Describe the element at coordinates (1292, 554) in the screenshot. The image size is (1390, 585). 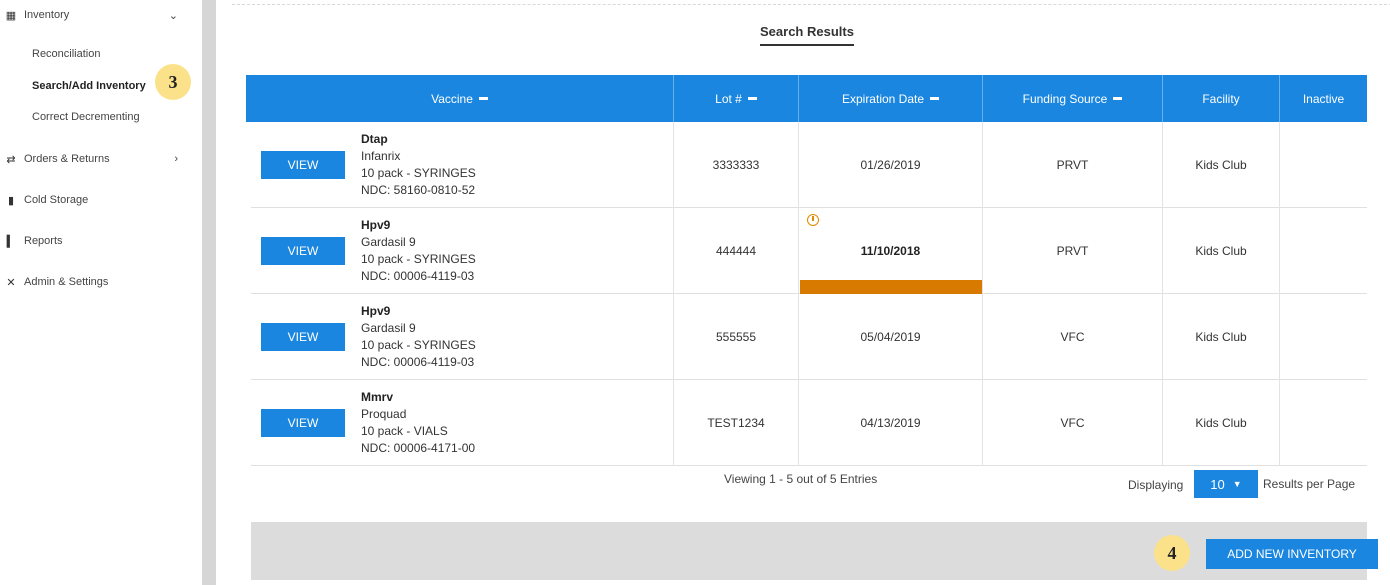
I see `add-new-inventory-button: ADD NEW INVENTORY` at that location.